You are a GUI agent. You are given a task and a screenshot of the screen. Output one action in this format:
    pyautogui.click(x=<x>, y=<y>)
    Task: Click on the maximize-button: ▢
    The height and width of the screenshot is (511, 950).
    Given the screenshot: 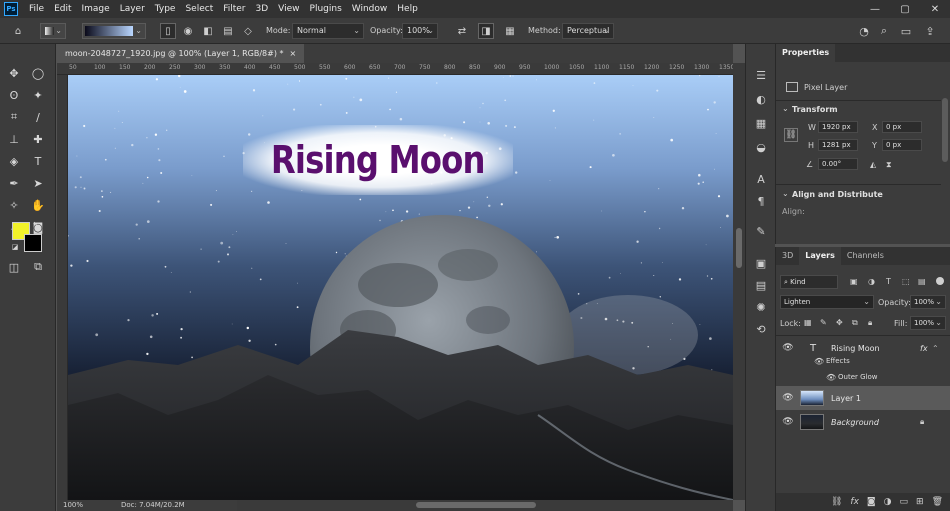 What is the action you would take?
    pyautogui.click(x=905, y=9)
    